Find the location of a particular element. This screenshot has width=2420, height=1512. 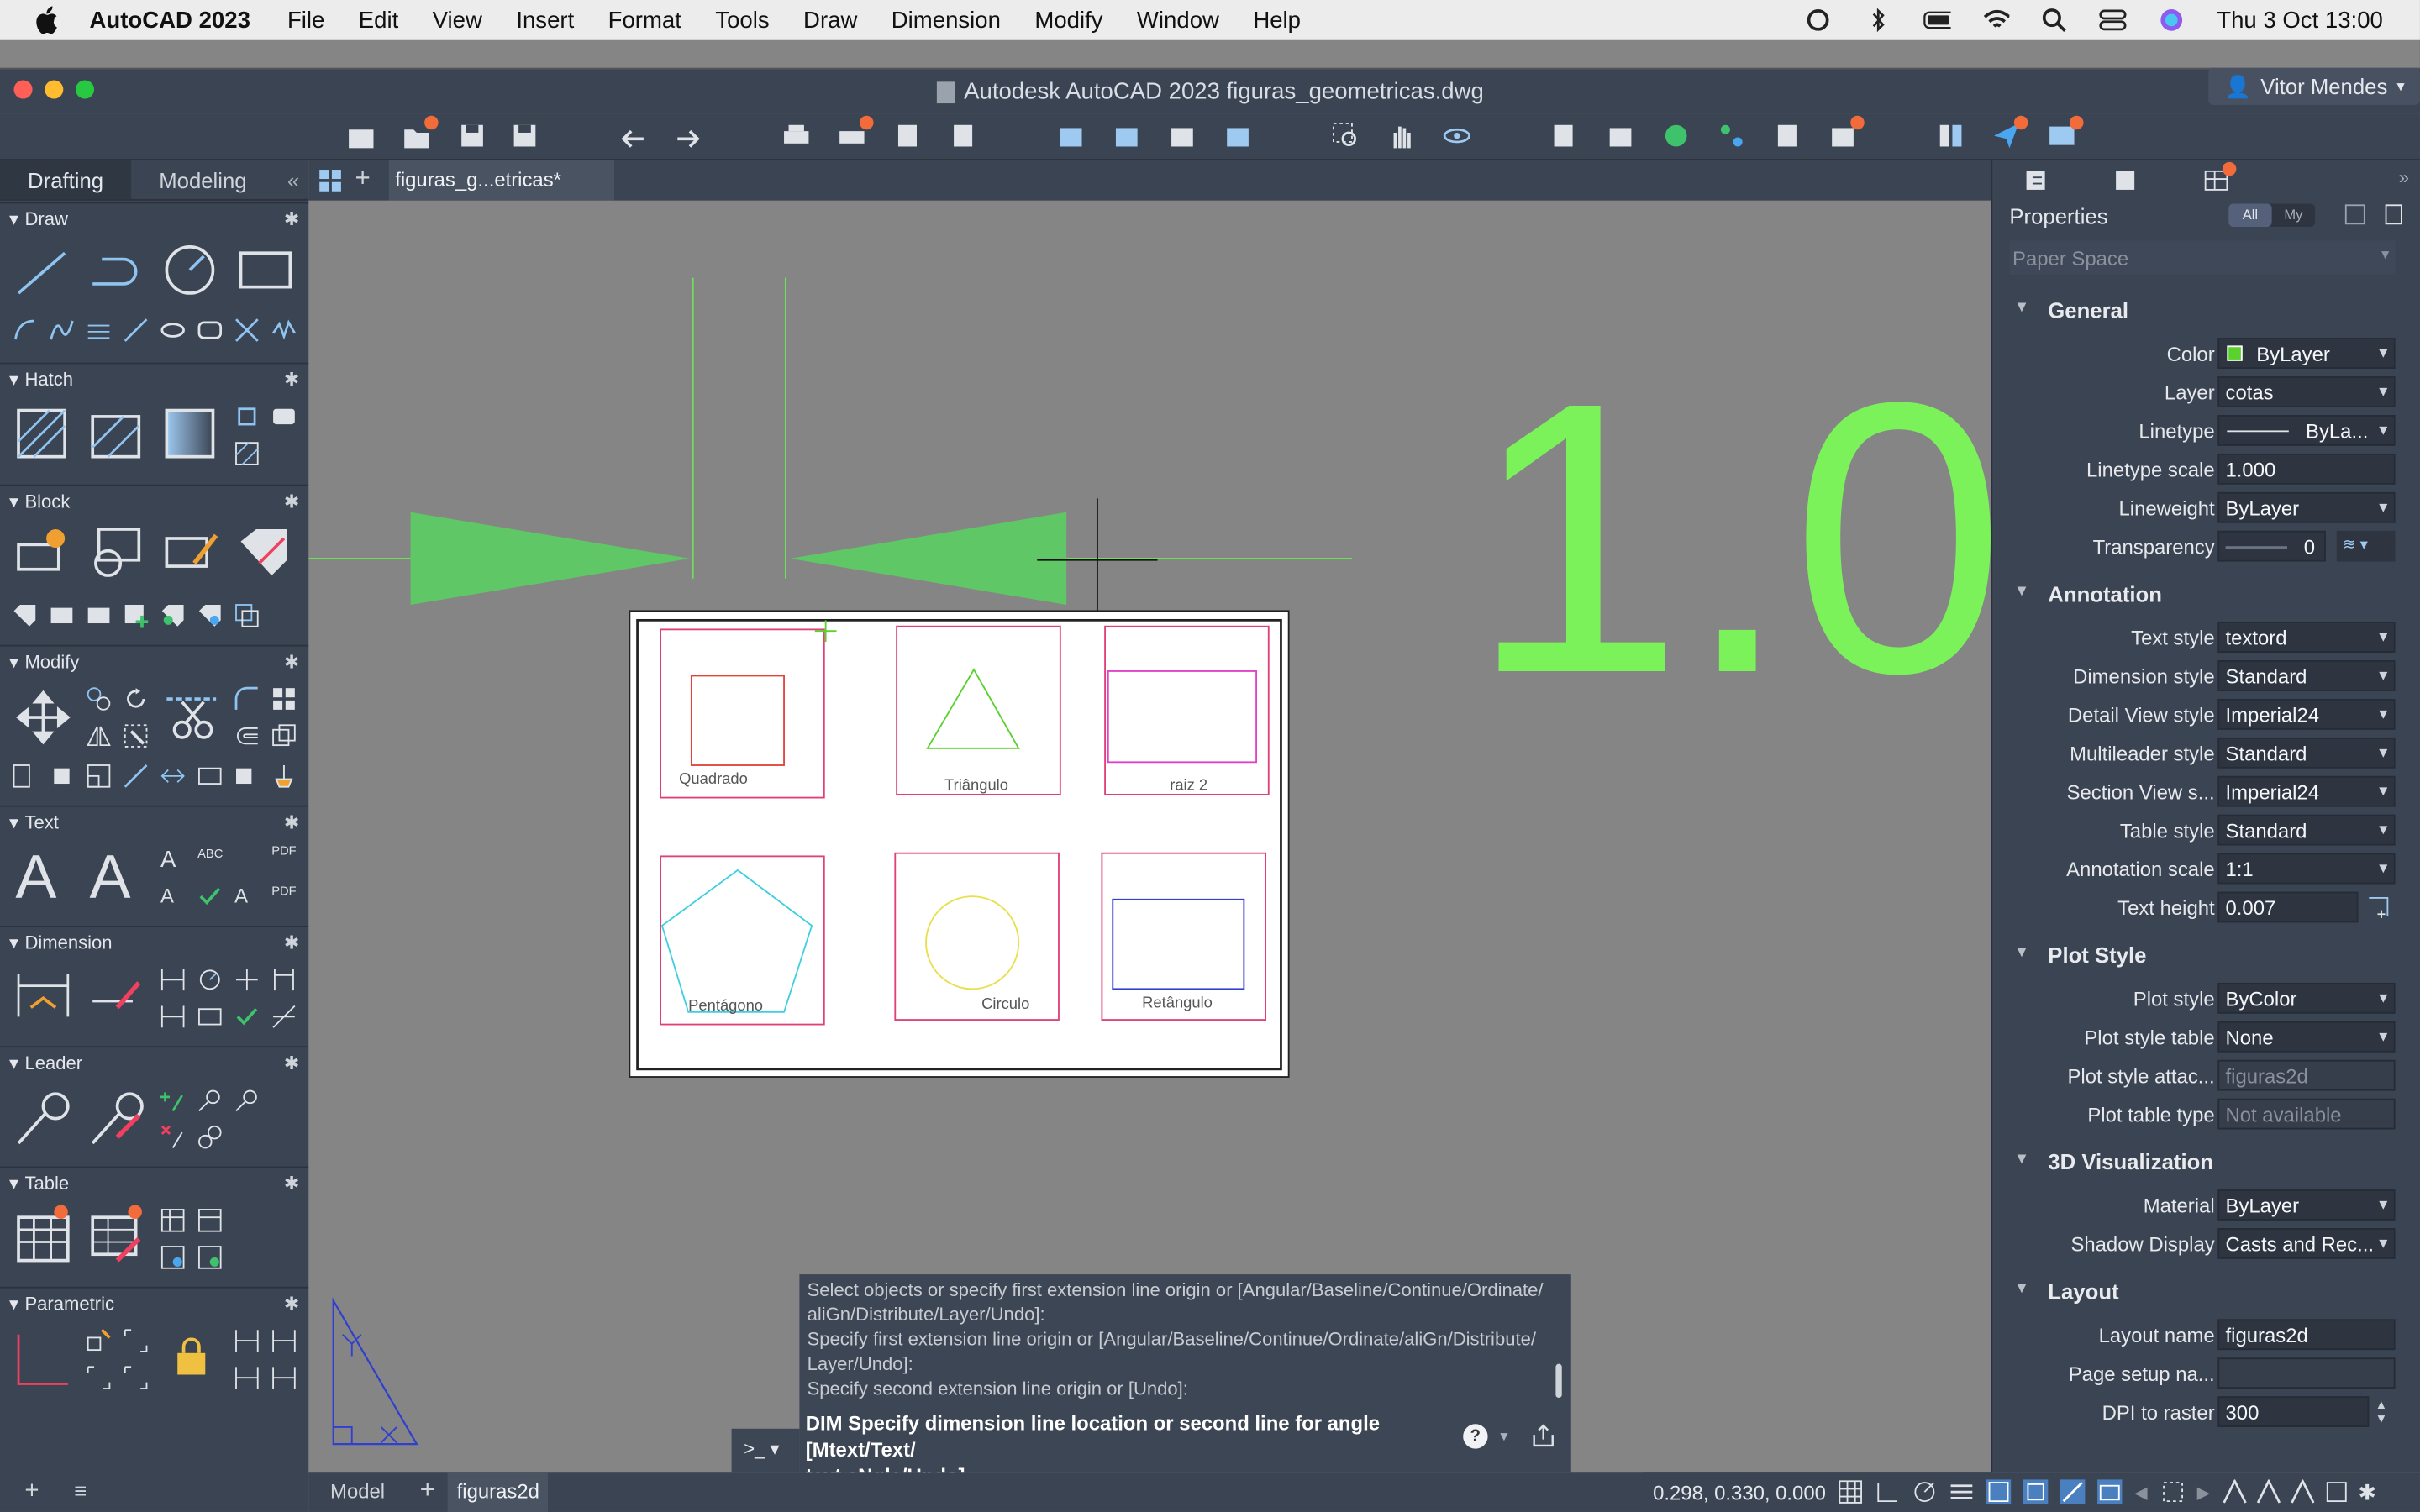

pan-hand-icon is located at coordinates (1402, 135).